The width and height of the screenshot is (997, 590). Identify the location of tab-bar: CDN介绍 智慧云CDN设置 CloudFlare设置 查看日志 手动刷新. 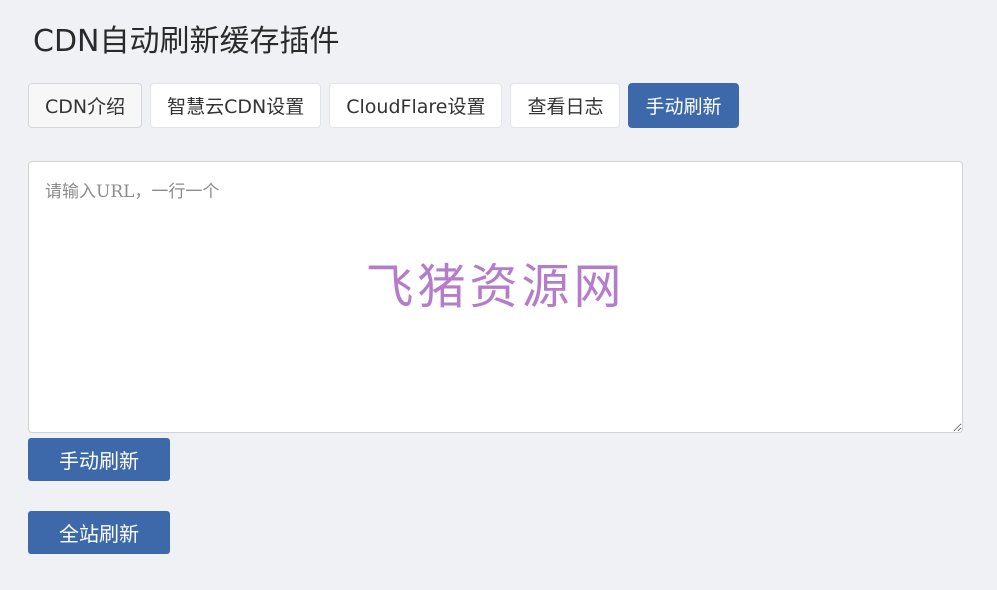
(383, 105).